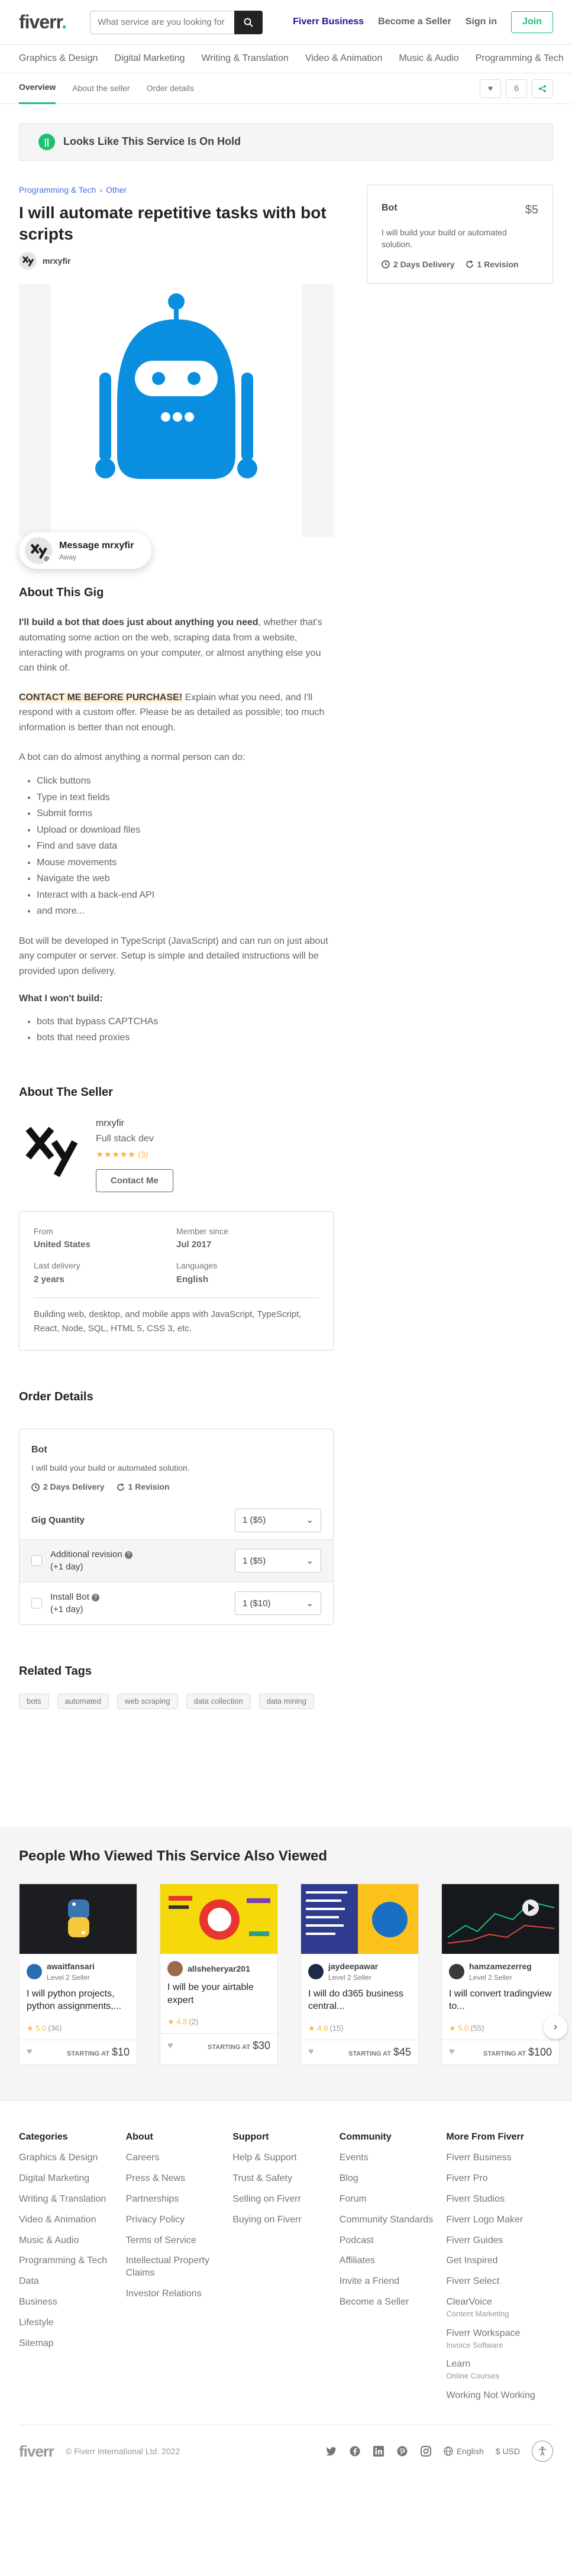  What do you see at coordinates (500, 2158) in the screenshot?
I see `footer-link: Fiverr Business` at bounding box center [500, 2158].